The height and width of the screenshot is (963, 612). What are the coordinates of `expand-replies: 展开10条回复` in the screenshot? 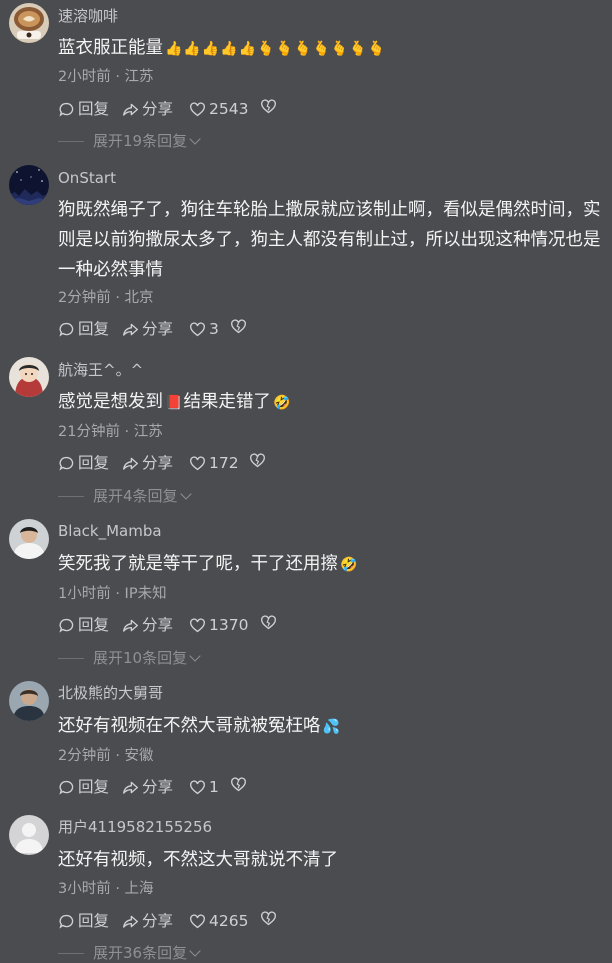 It's located at (129, 658).